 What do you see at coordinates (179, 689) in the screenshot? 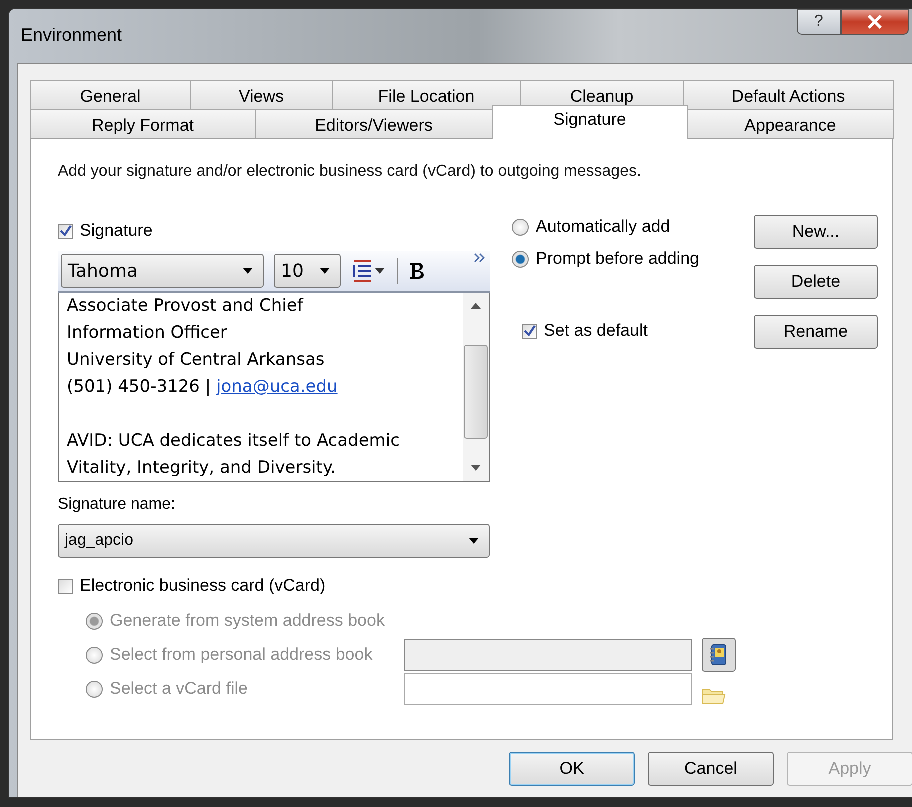
I see `radio-label: Select a vCard file` at bounding box center [179, 689].